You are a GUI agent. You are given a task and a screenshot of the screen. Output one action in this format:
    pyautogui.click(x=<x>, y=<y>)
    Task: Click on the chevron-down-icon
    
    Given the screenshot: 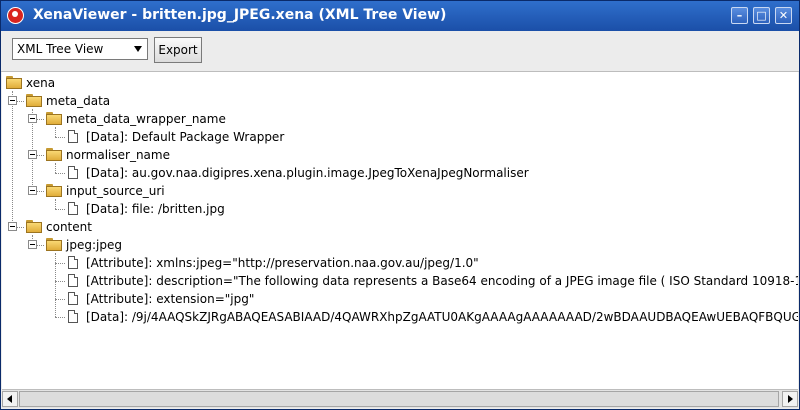 What is the action you would take?
    pyautogui.click(x=138, y=49)
    